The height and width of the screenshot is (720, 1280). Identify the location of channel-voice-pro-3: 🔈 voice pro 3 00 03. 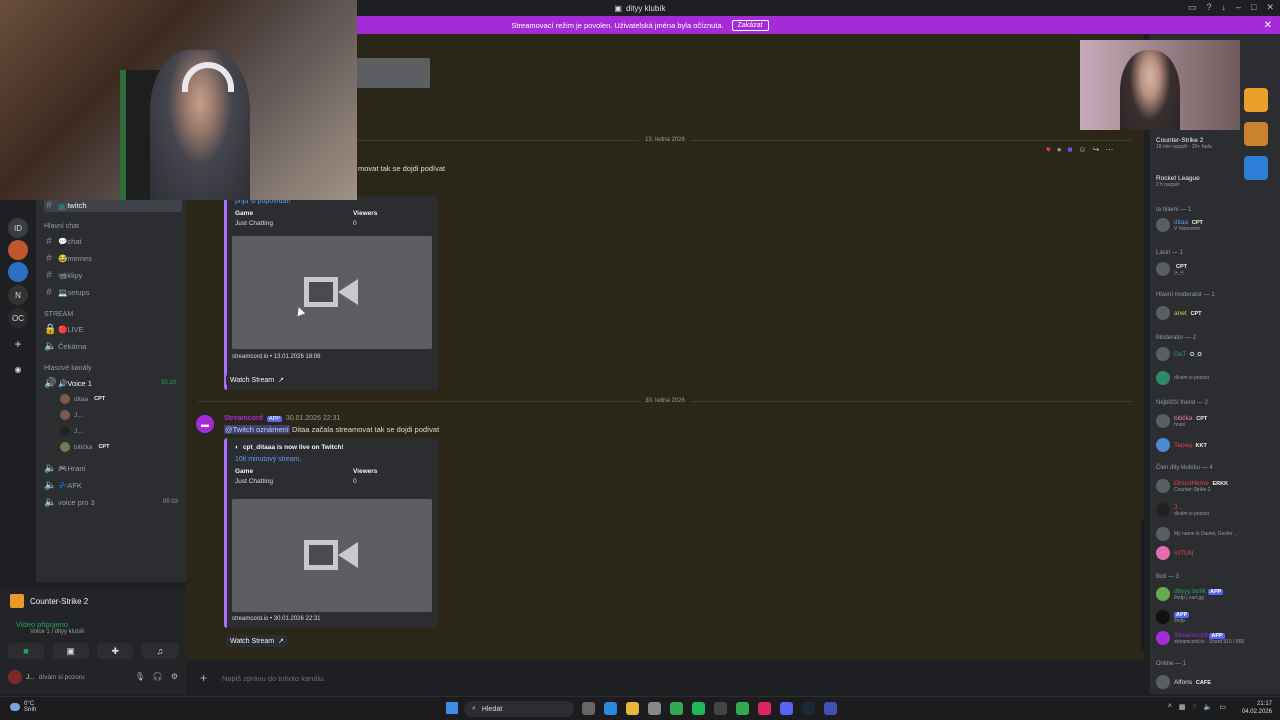
(113, 502).